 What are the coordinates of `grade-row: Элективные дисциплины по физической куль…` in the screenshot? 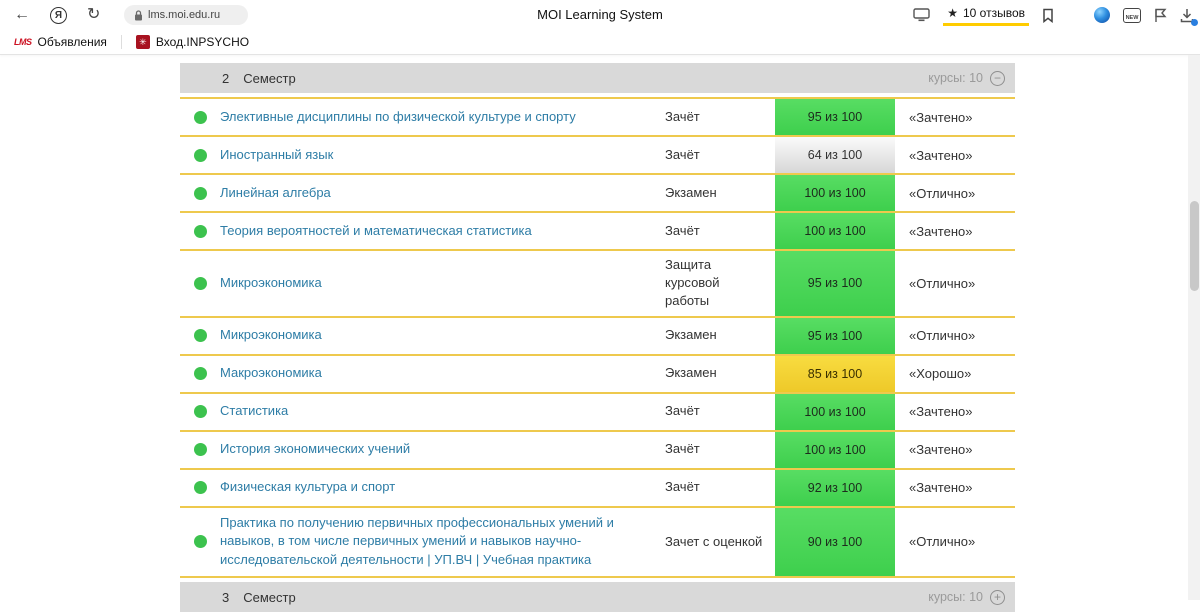 It's located at (597, 118).